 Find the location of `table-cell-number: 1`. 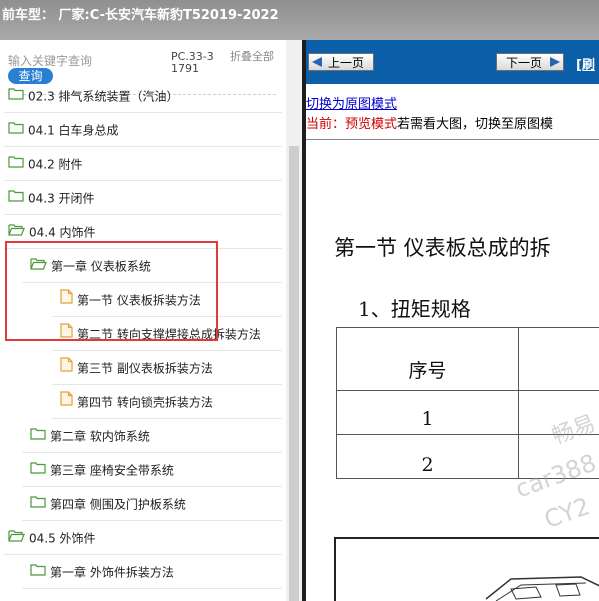

table-cell-number: 1 is located at coordinates (427, 419).